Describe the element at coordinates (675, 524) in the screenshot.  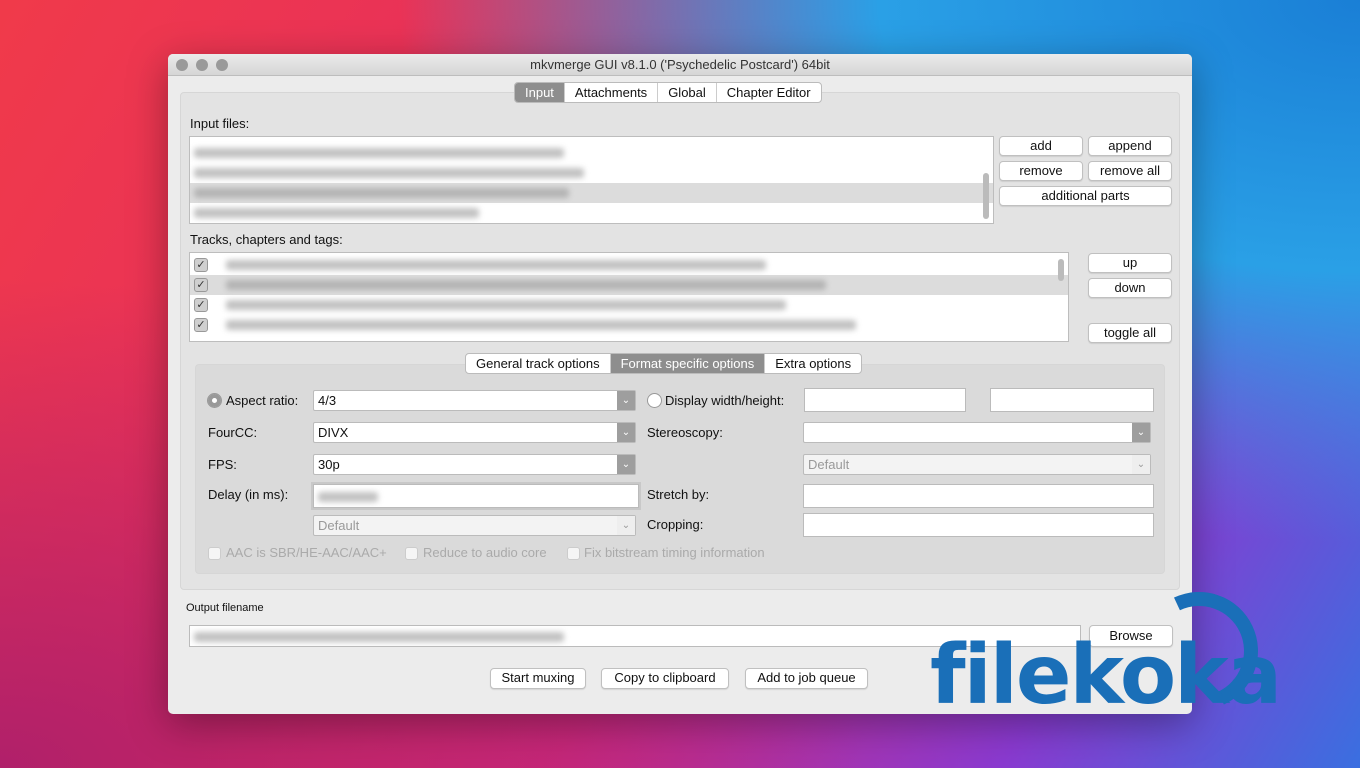
I see `cropping-label: Cropping:` at that location.